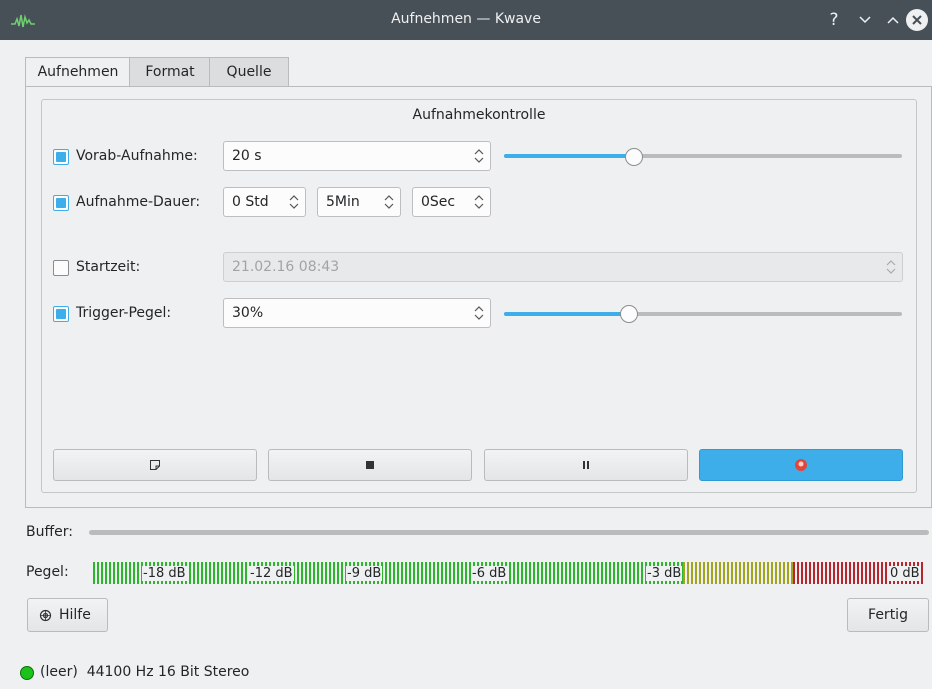 This screenshot has height=689, width=932. I want to click on trigger-label: Trigger-Pegel:, so click(124, 313).